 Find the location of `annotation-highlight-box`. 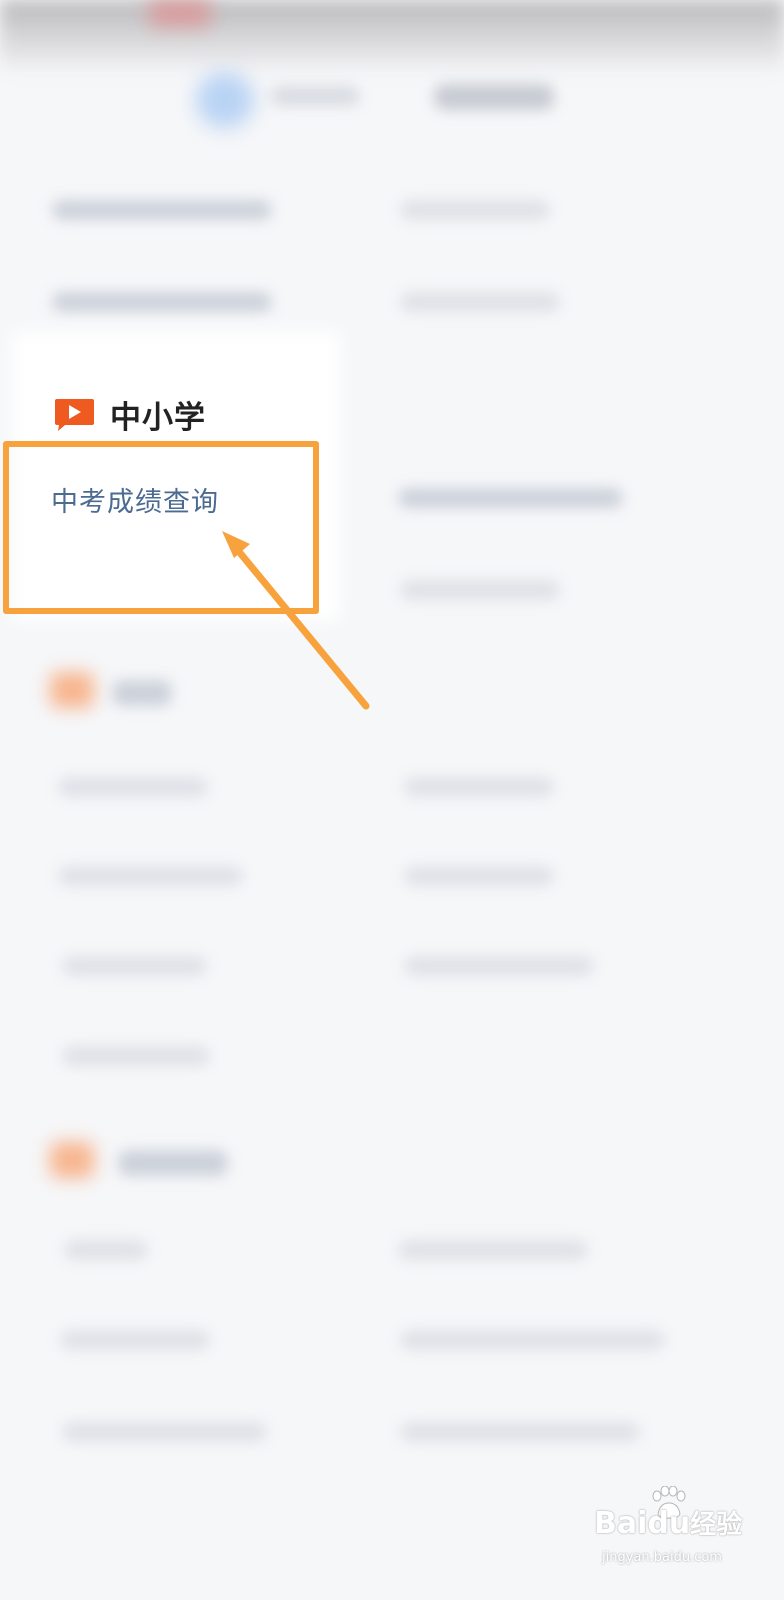

annotation-highlight-box is located at coordinates (161, 527).